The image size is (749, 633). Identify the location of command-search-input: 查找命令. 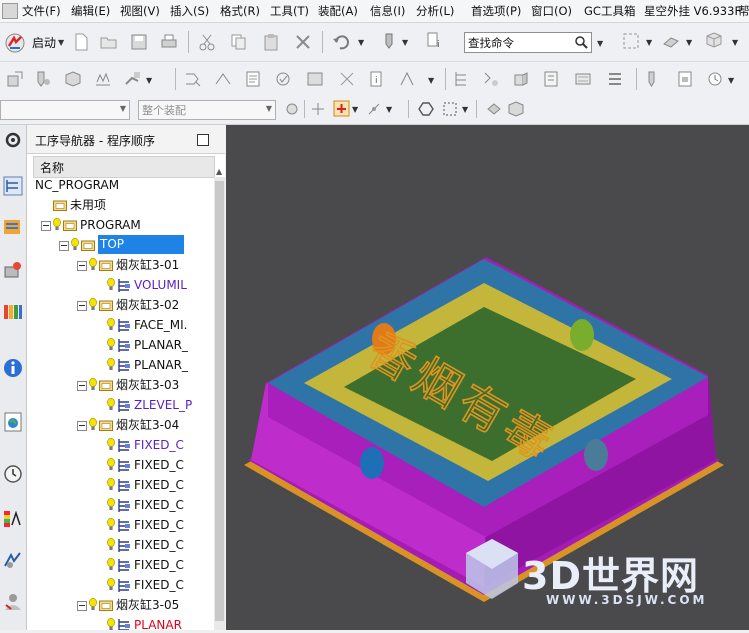
(528, 42).